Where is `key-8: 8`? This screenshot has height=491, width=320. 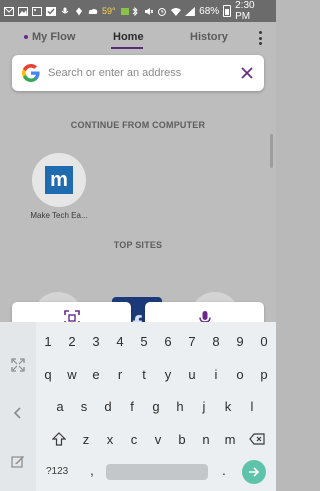
key-8: 8 is located at coordinates (216, 341).